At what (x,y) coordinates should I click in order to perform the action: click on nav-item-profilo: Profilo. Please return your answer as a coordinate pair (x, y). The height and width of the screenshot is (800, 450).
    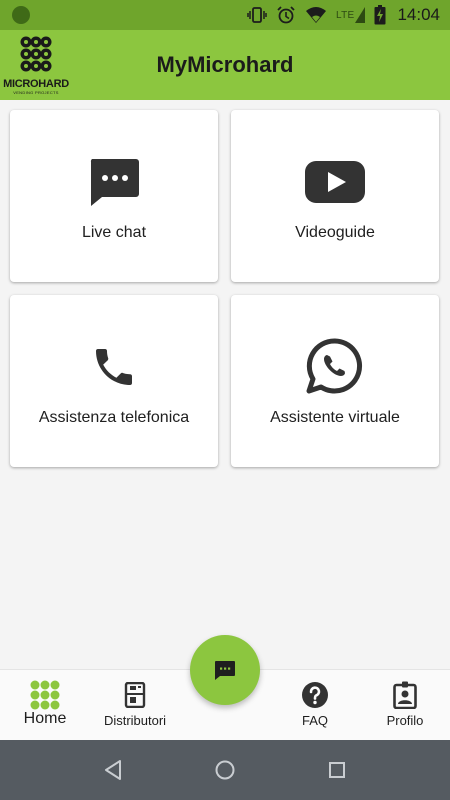
    Looking at the image, I should click on (405, 705).